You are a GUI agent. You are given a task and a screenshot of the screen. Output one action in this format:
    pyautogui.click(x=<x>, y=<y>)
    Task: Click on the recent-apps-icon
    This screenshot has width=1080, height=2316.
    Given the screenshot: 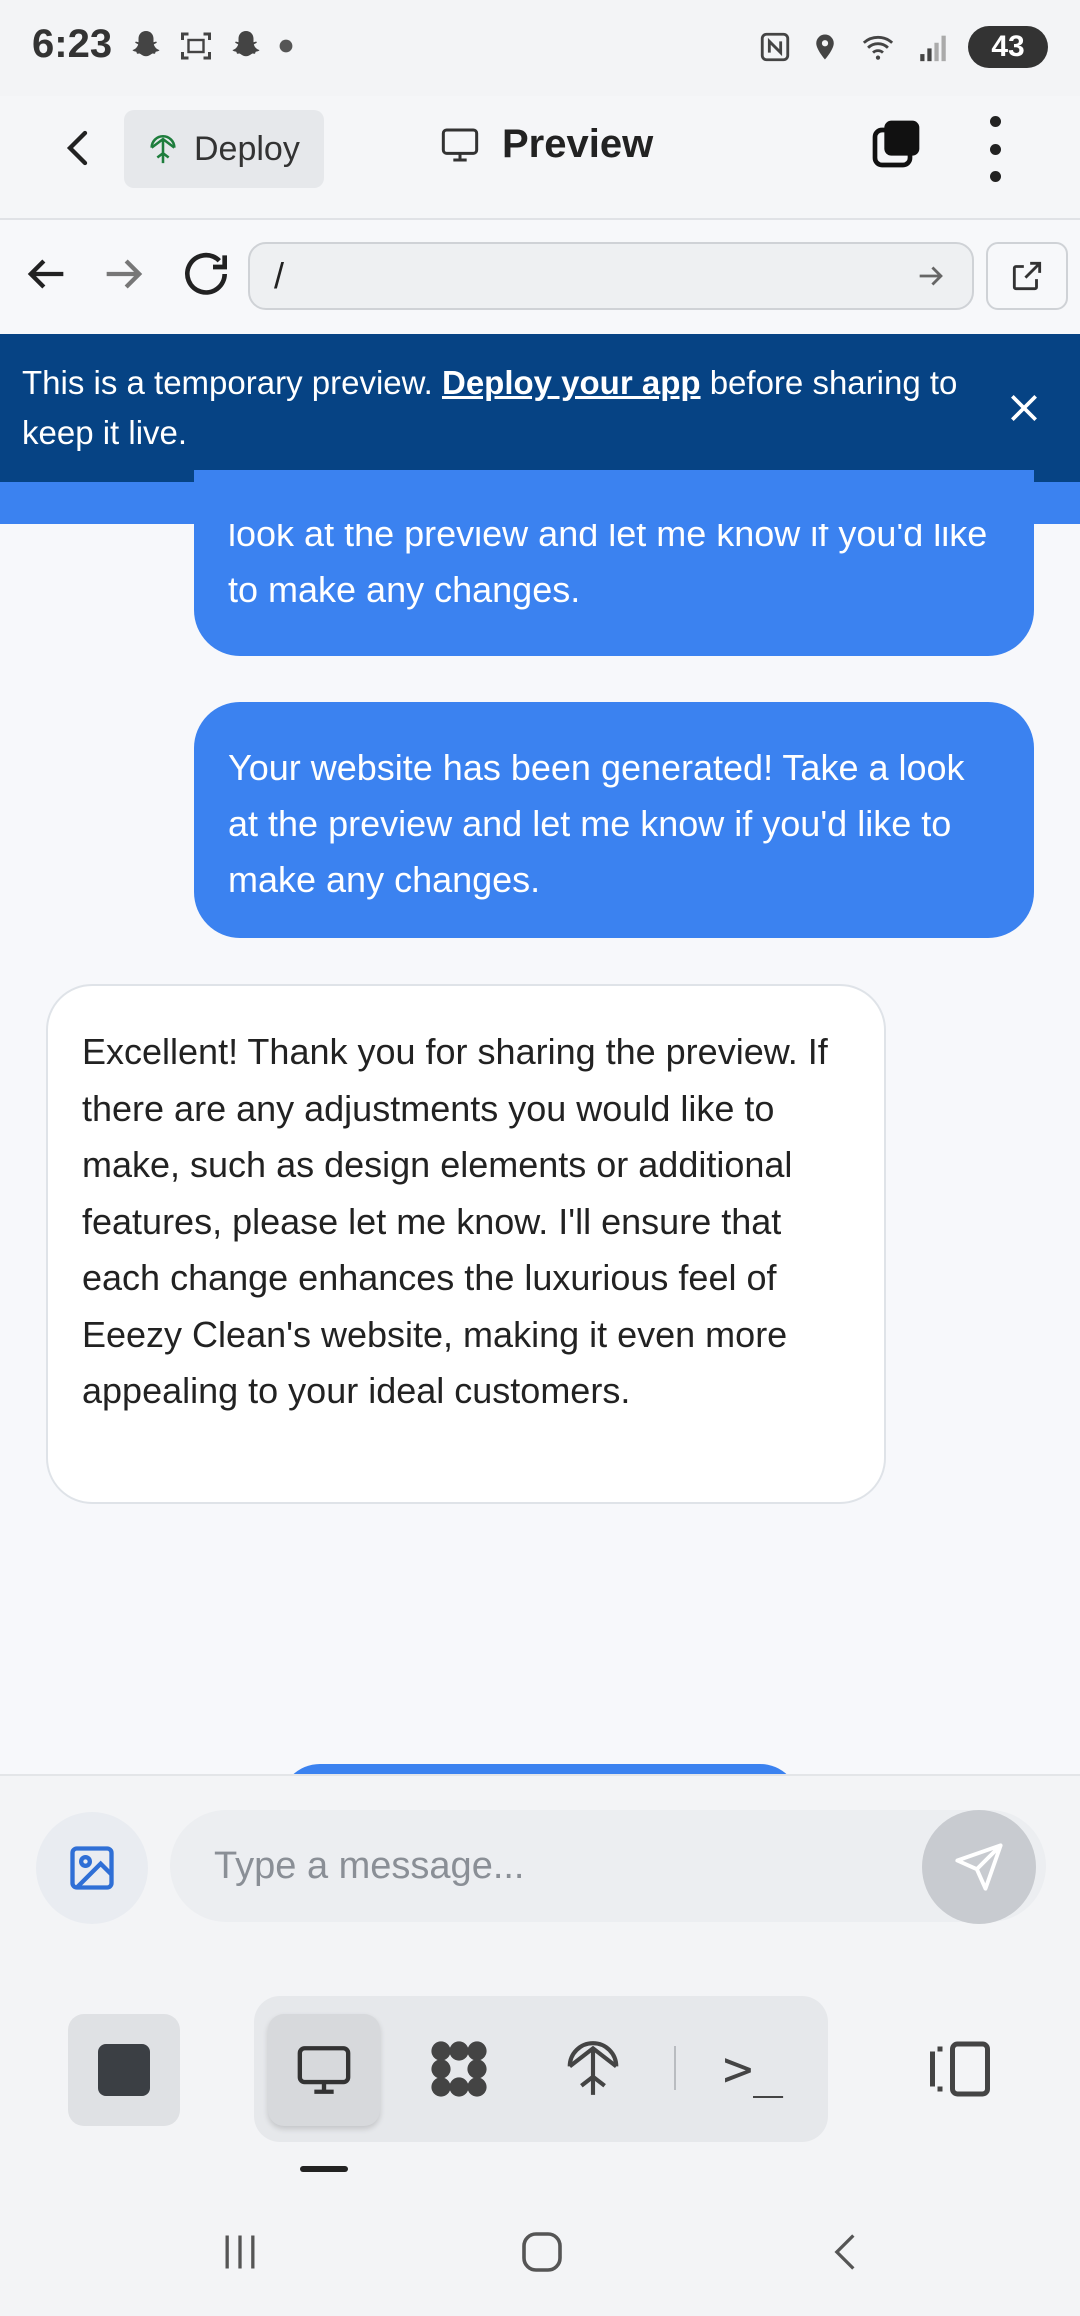 What is the action you would take?
    pyautogui.click(x=240, y=2252)
    